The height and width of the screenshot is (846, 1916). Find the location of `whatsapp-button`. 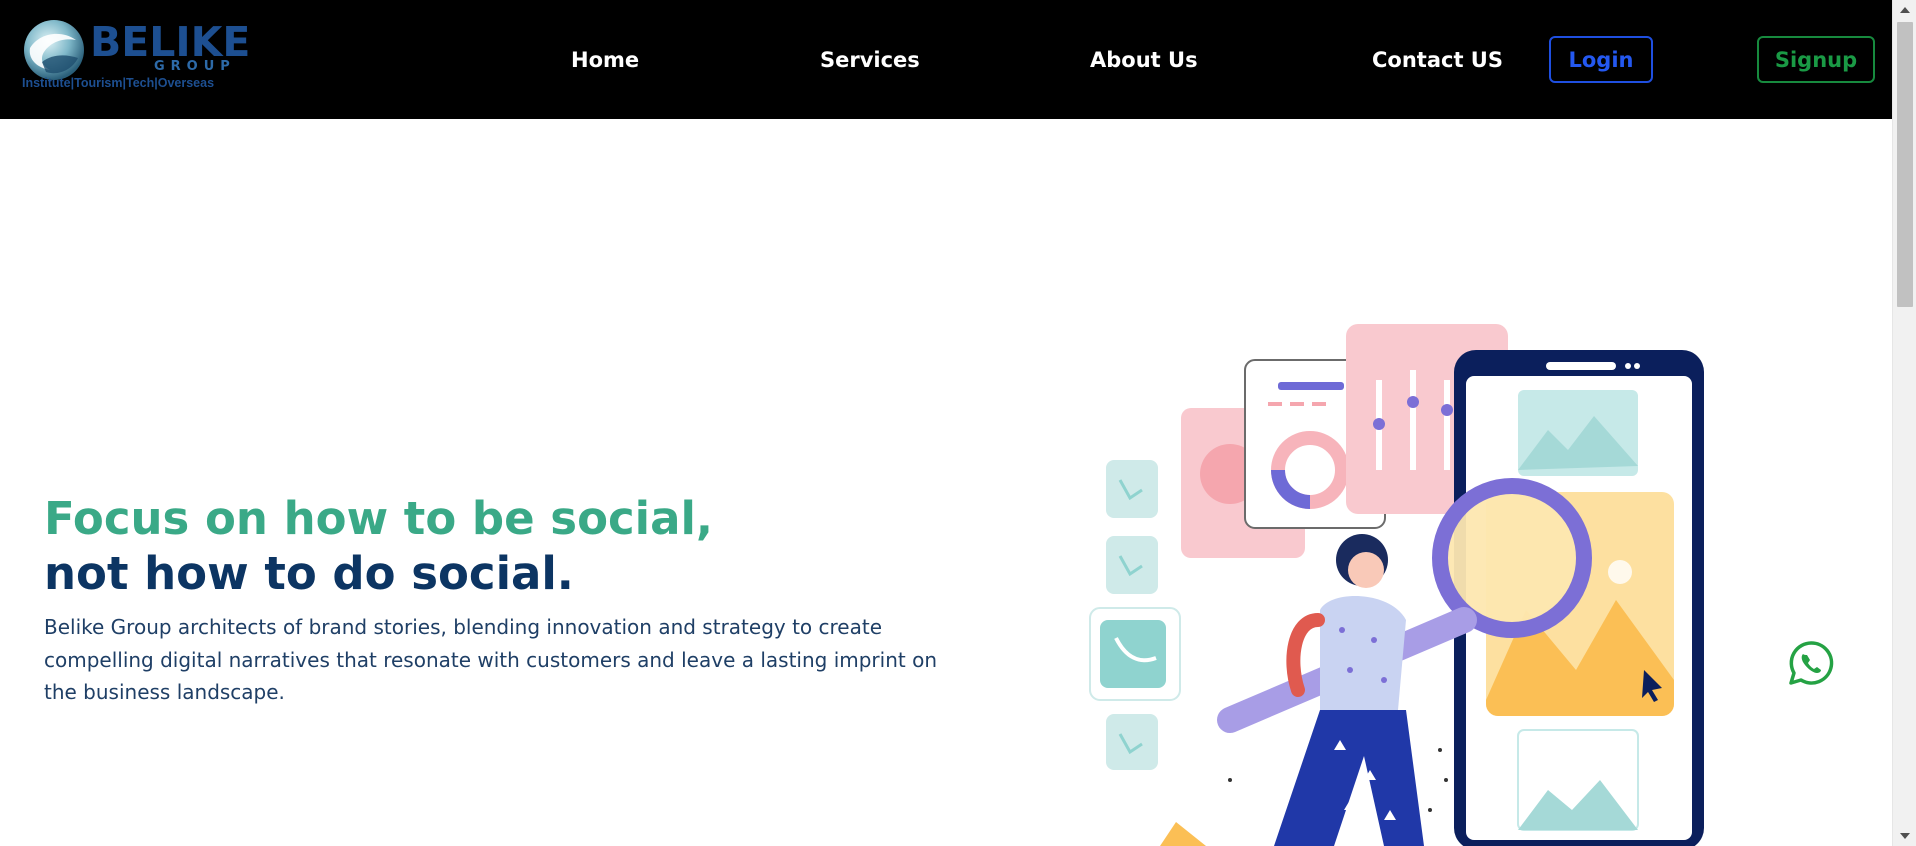

whatsapp-button is located at coordinates (1811, 663).